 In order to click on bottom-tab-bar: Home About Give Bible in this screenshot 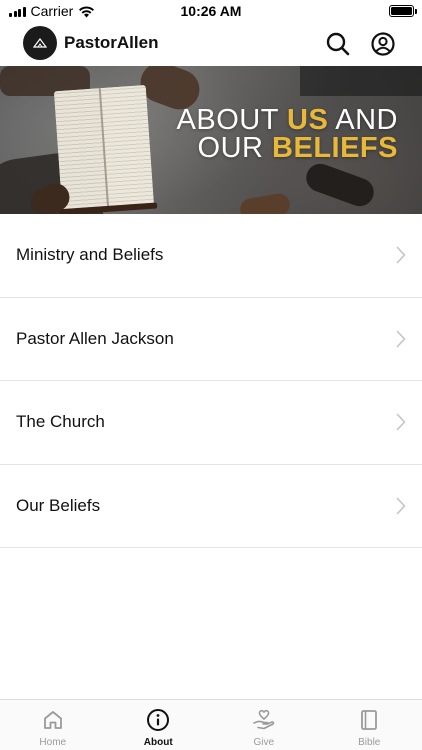, I will do `click(211, 724)`.